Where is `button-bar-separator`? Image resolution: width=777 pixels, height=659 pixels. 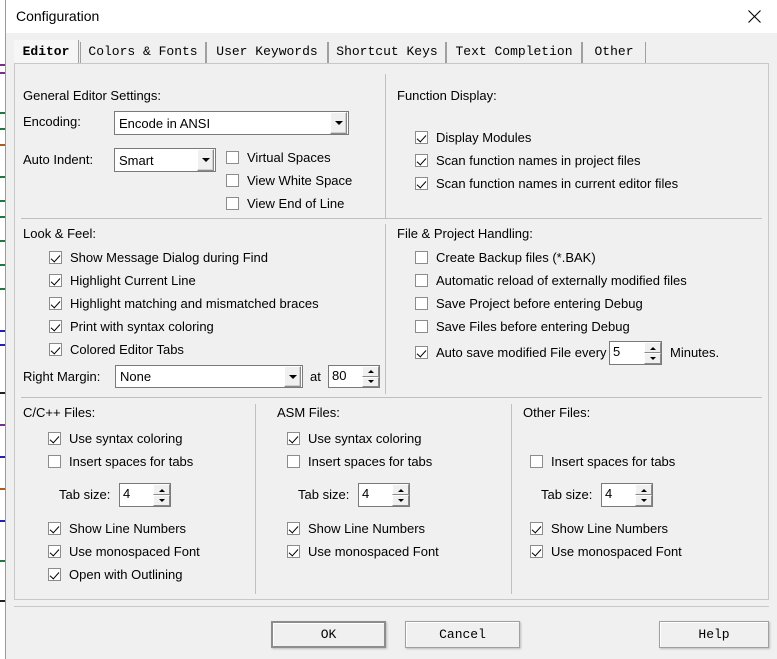 button-bar-separator is located at coordinates (391, 606).